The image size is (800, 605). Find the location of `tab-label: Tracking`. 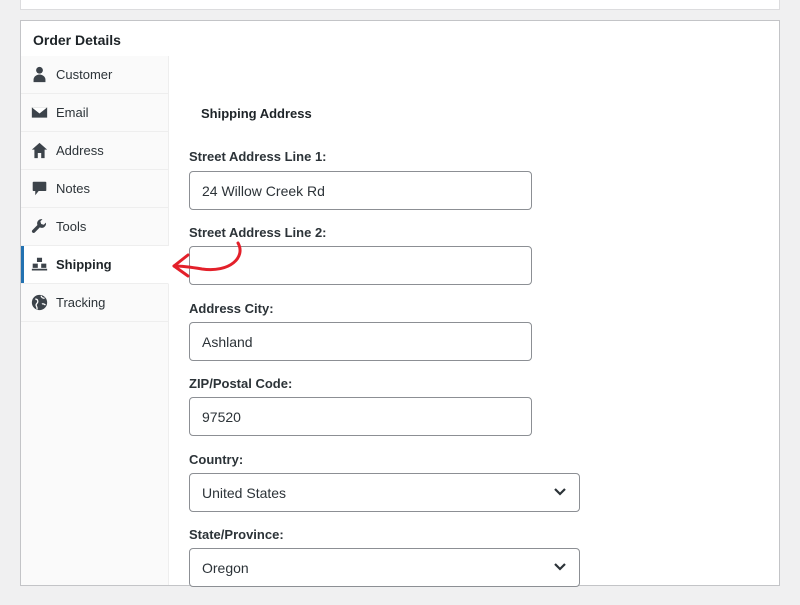

tab-label: Tracking is located at coordinates (81, 302).